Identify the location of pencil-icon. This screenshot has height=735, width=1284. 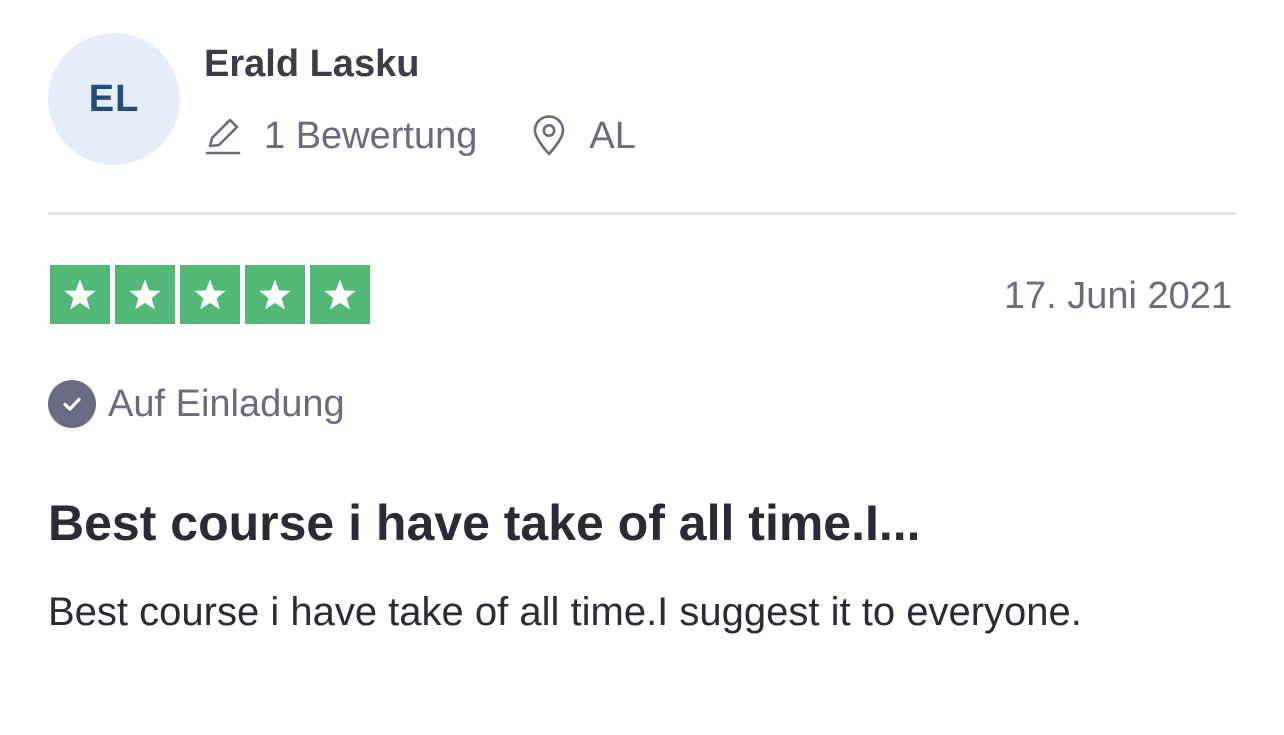
(223, 136).